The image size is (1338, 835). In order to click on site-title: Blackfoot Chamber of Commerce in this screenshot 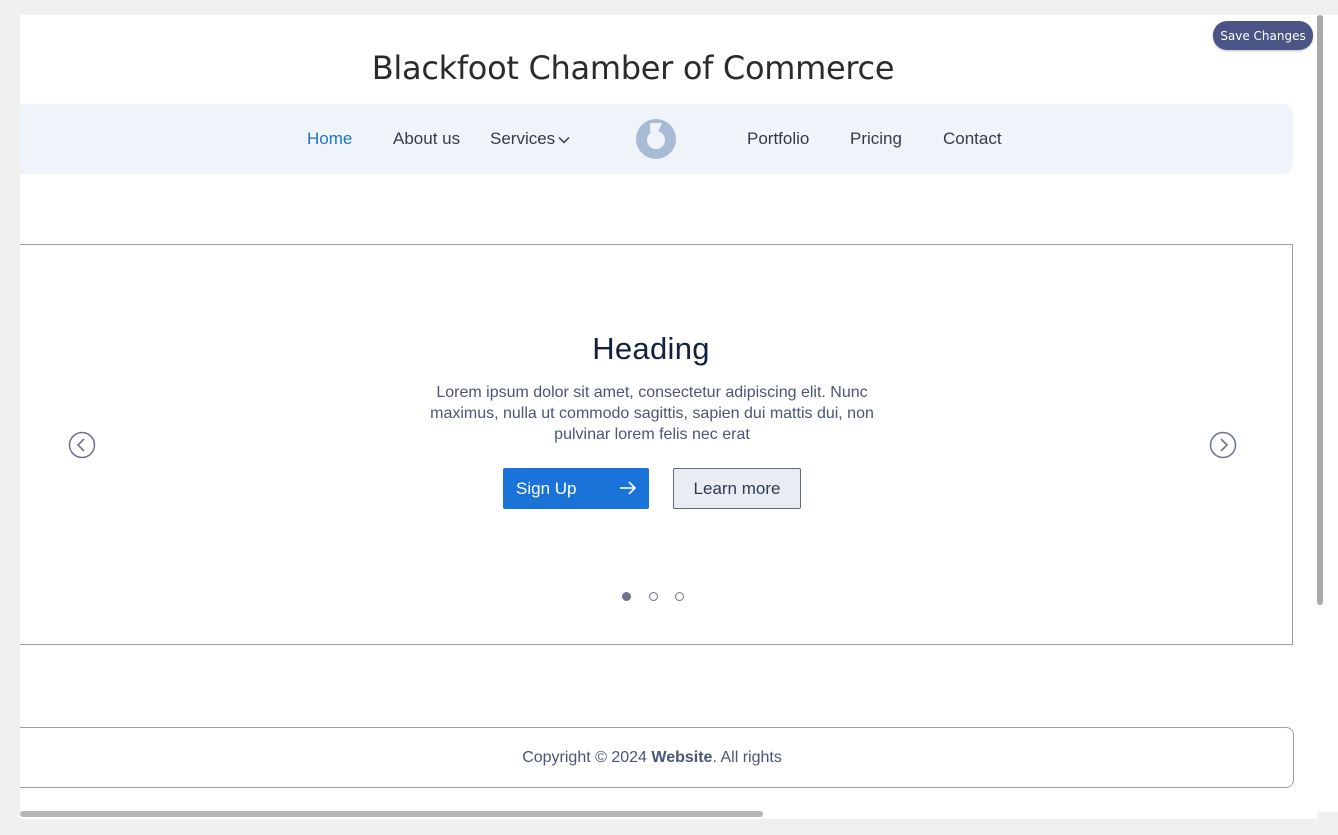, I will do `click(633, 68)`.